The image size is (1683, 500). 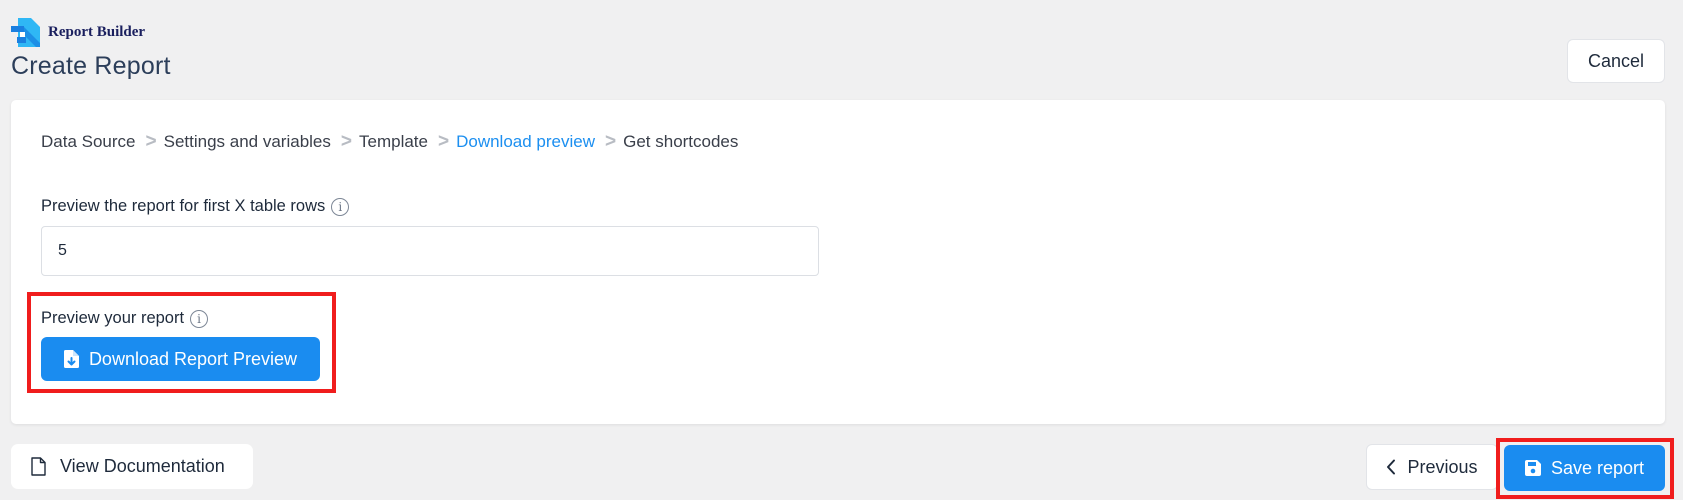 I want to click on previous-button: Previous, so click(x=1432, y=467).